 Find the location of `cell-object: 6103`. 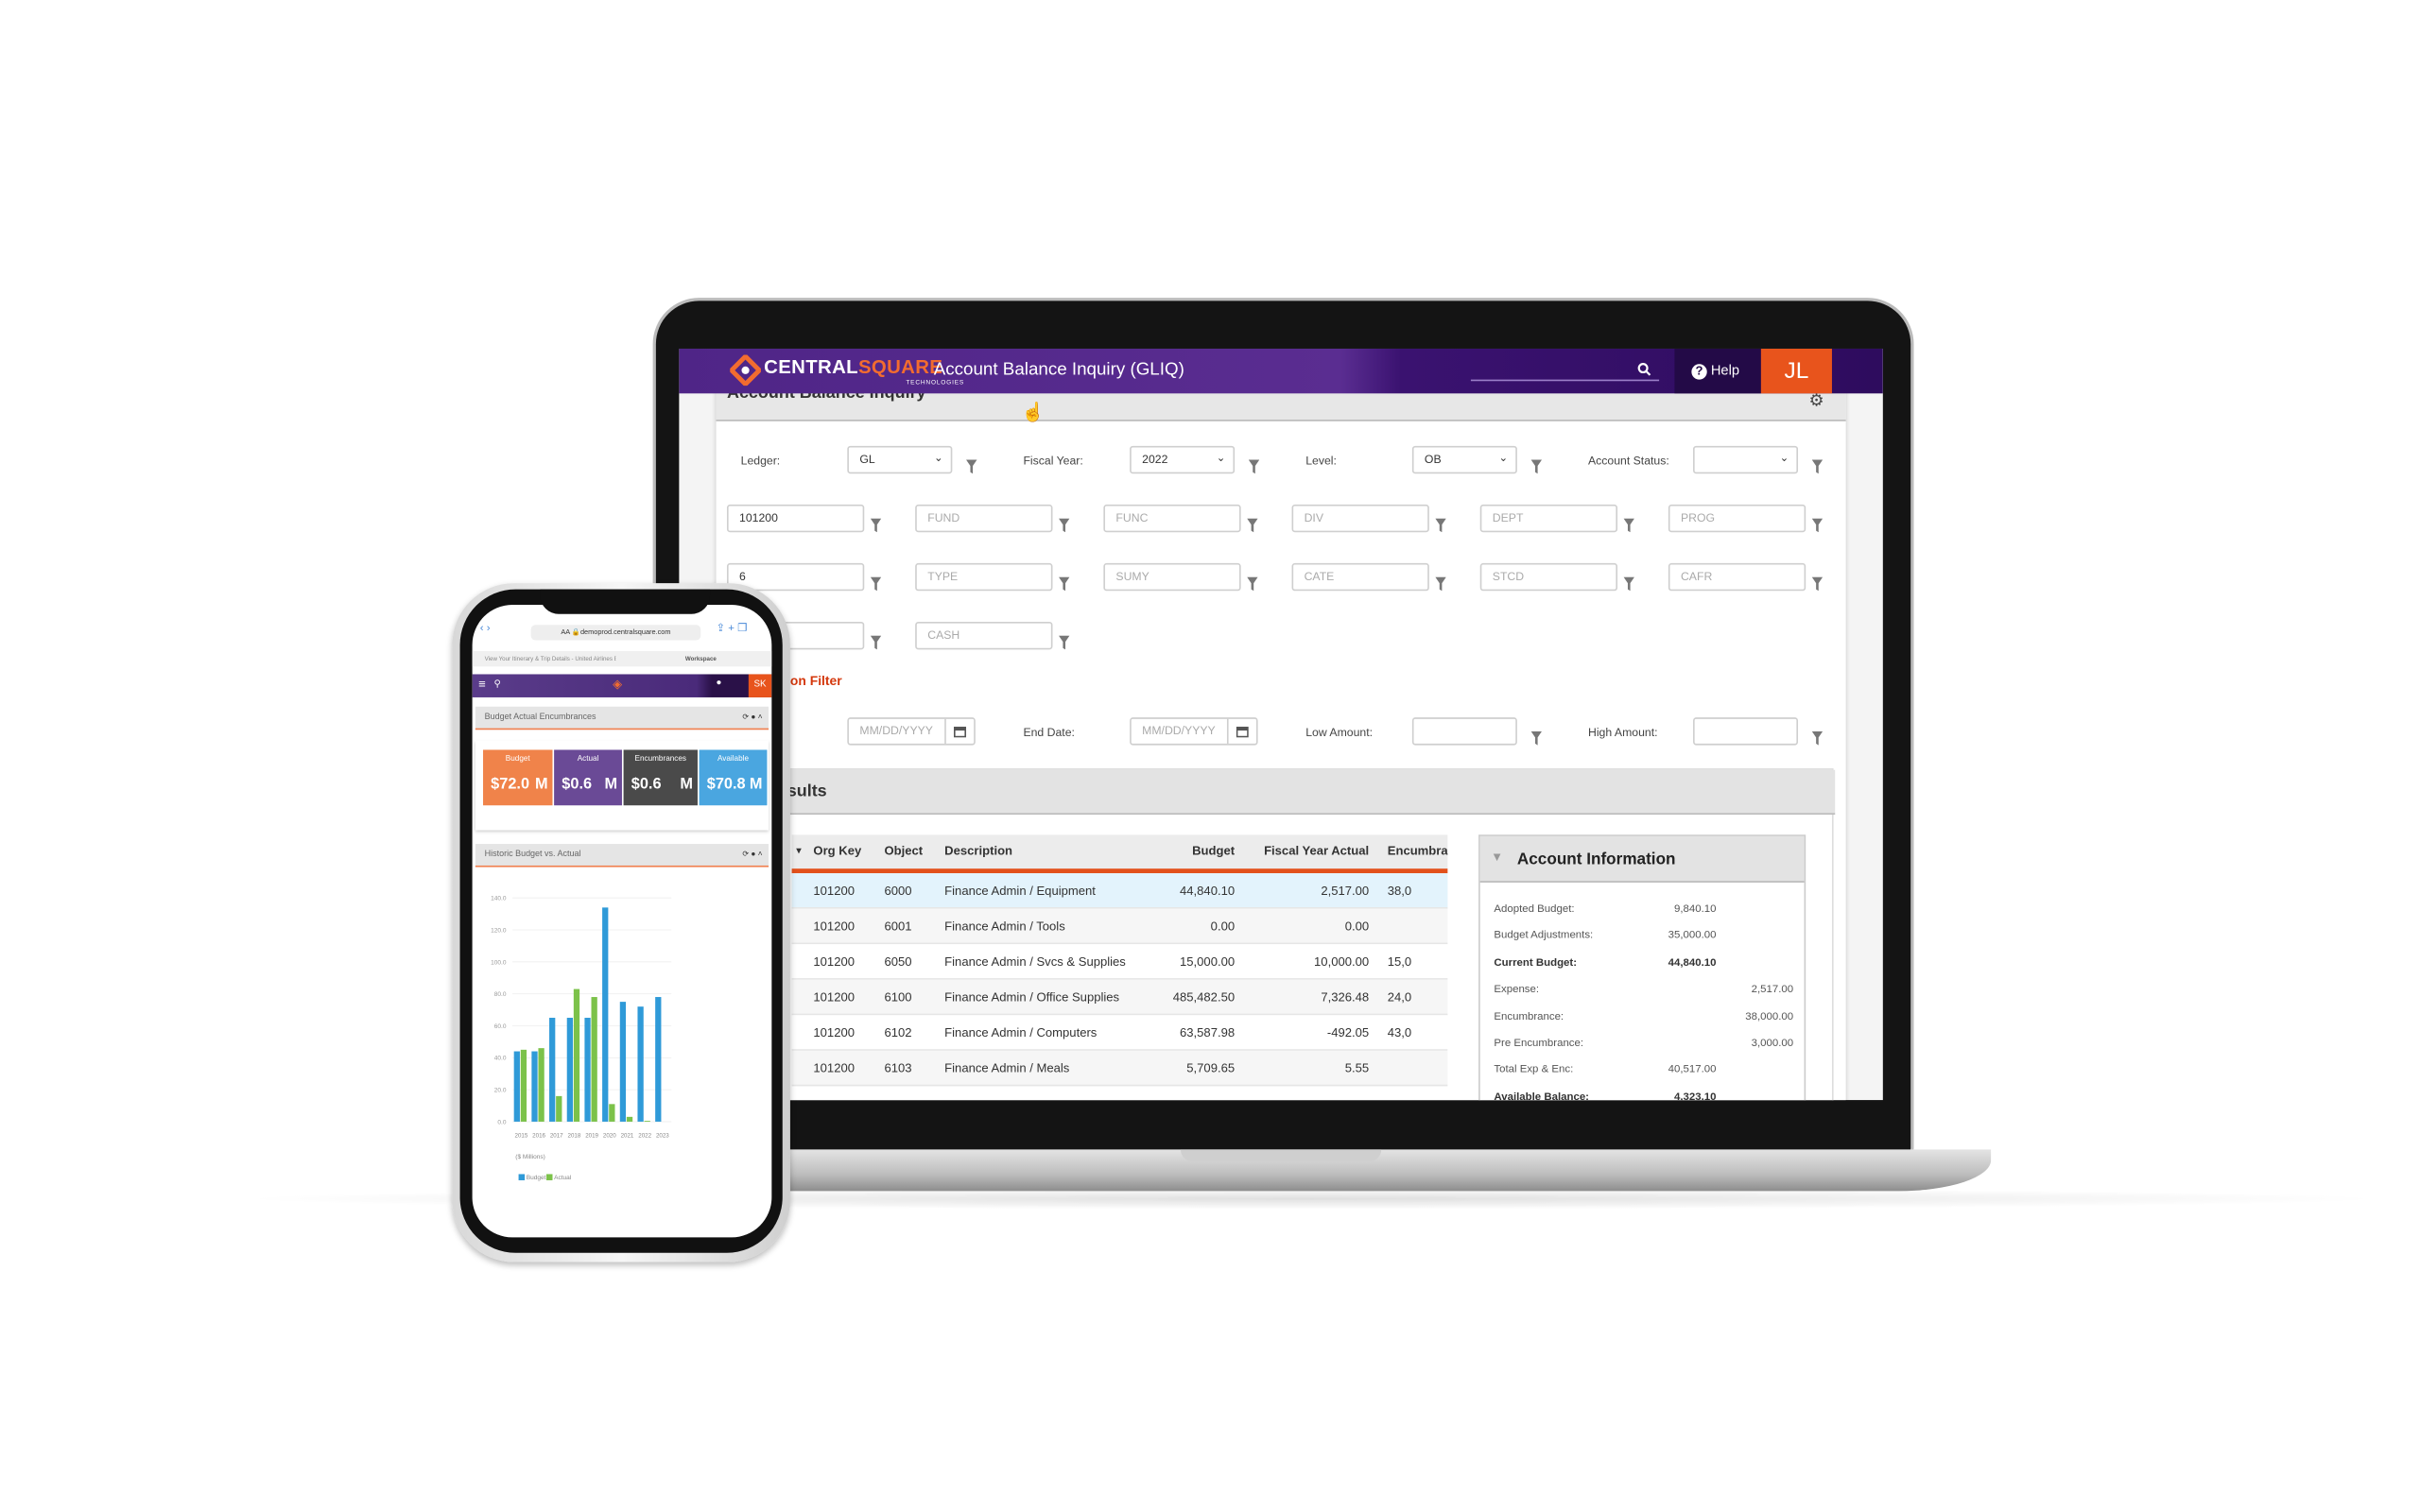

cell-object: 6103 is located at coordinates (898, 1068).